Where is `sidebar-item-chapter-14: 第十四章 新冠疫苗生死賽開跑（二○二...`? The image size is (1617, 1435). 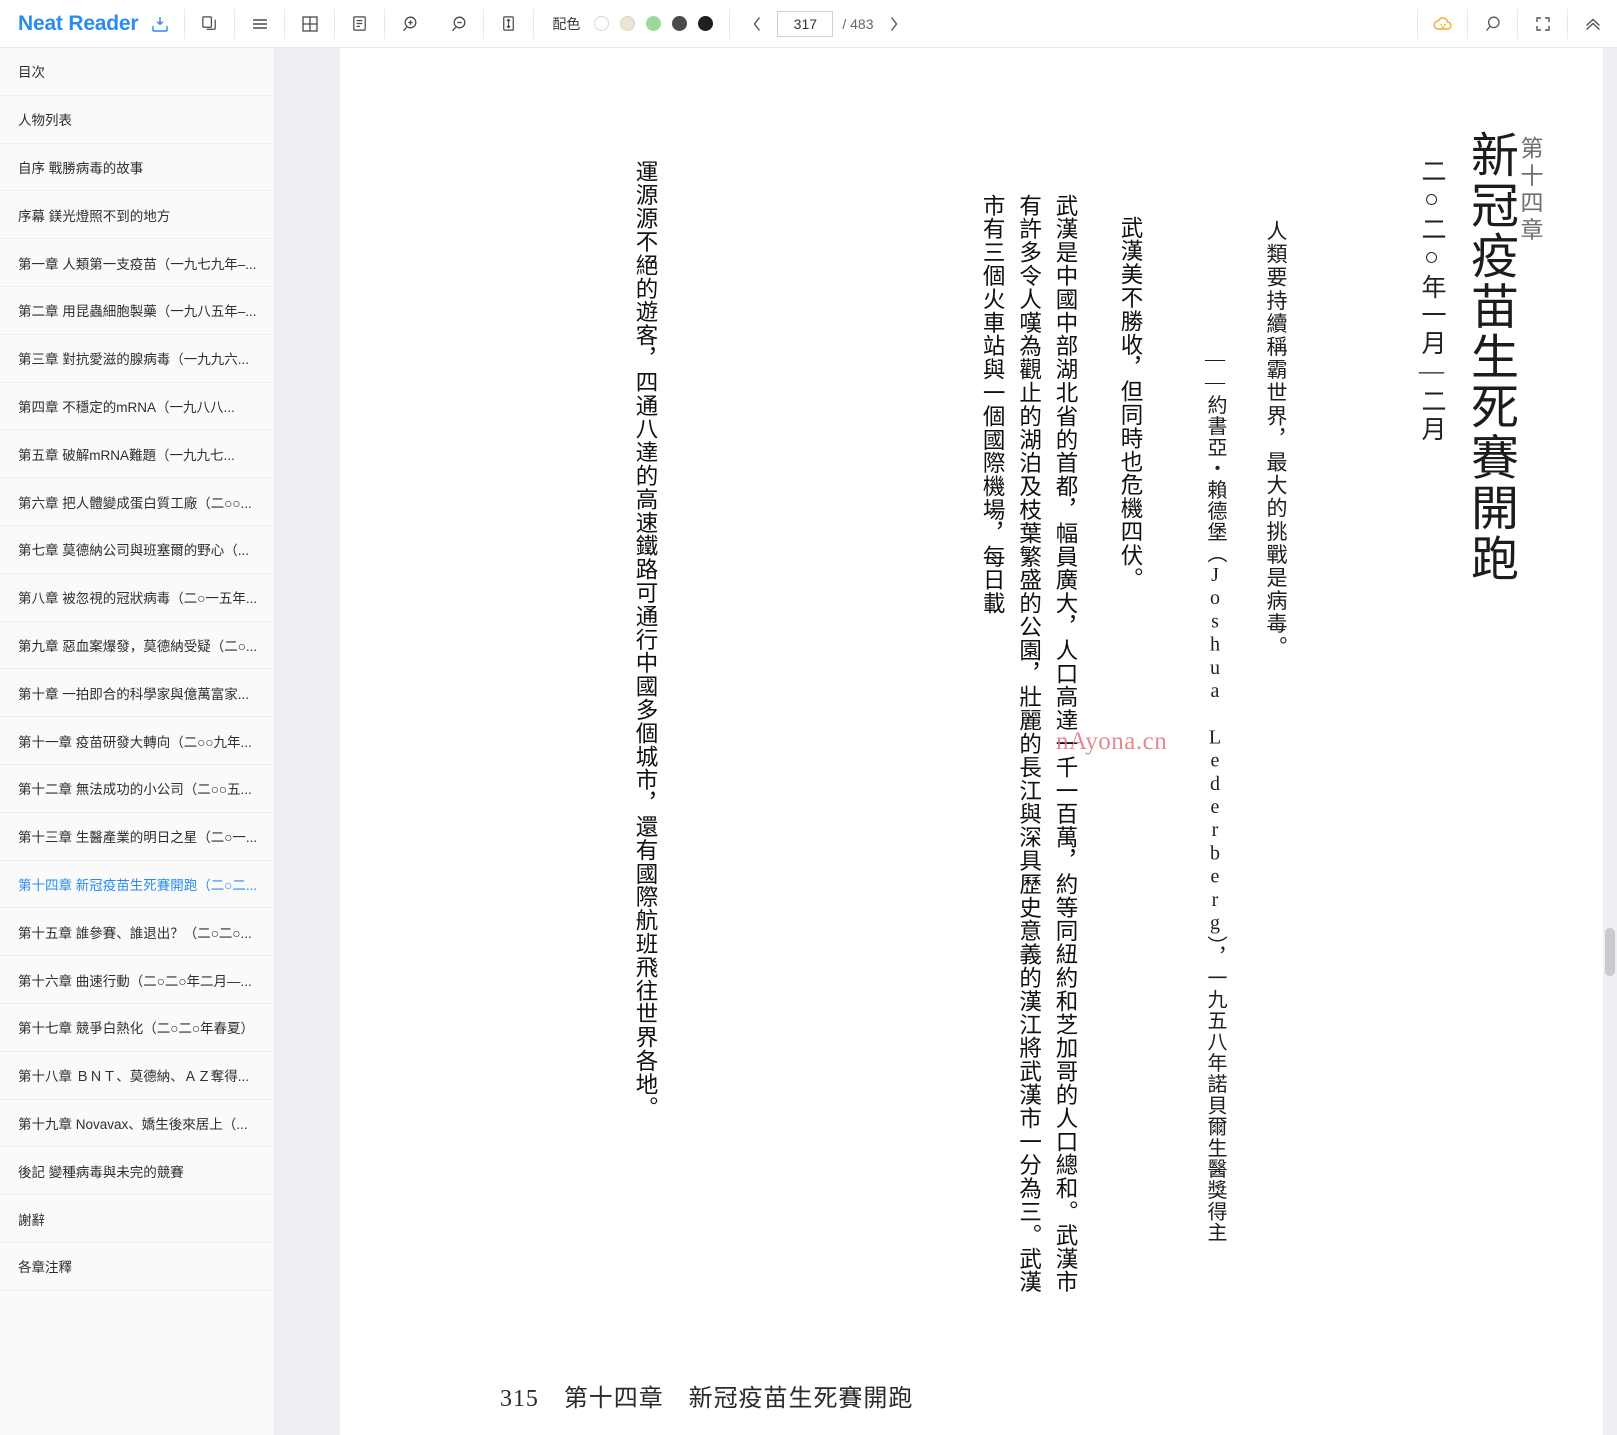
sidebar-item-chapter-14: 第十四章 新冠疫苗生死賽開跑（二○二... is located at coordinates (137, 885).